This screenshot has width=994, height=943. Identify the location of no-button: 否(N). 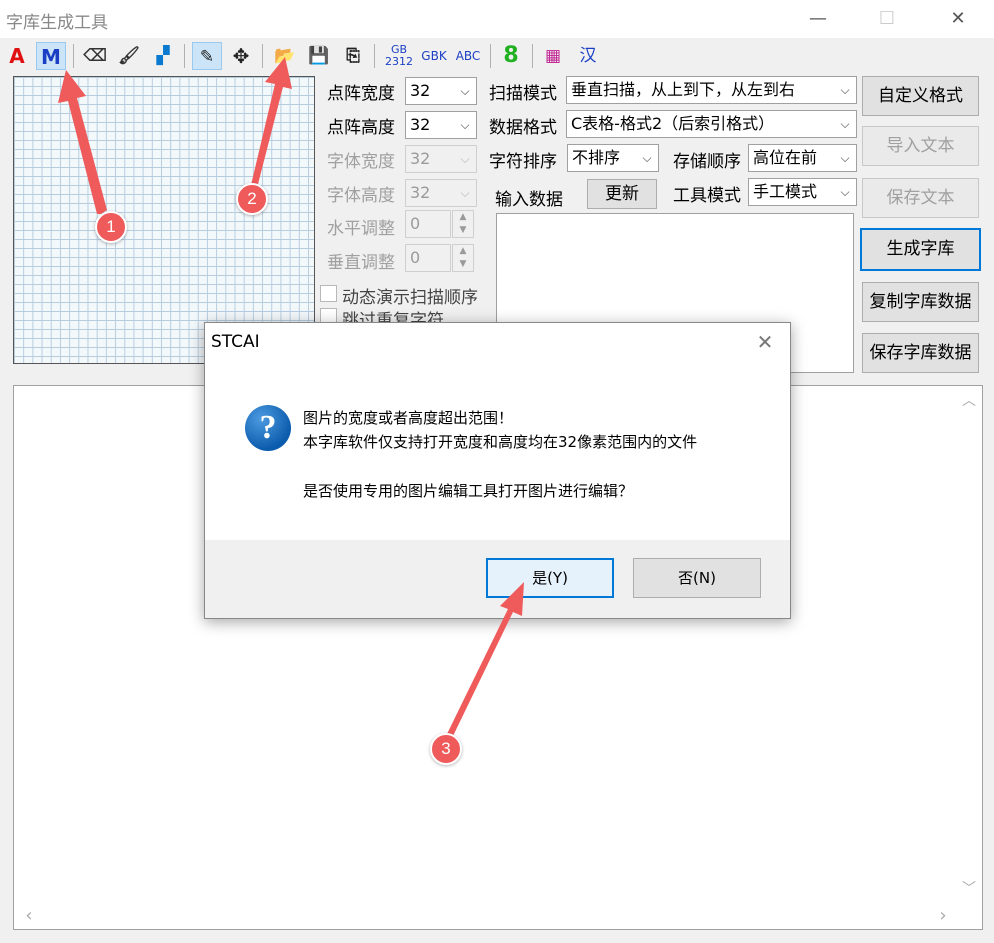
(697, 578).